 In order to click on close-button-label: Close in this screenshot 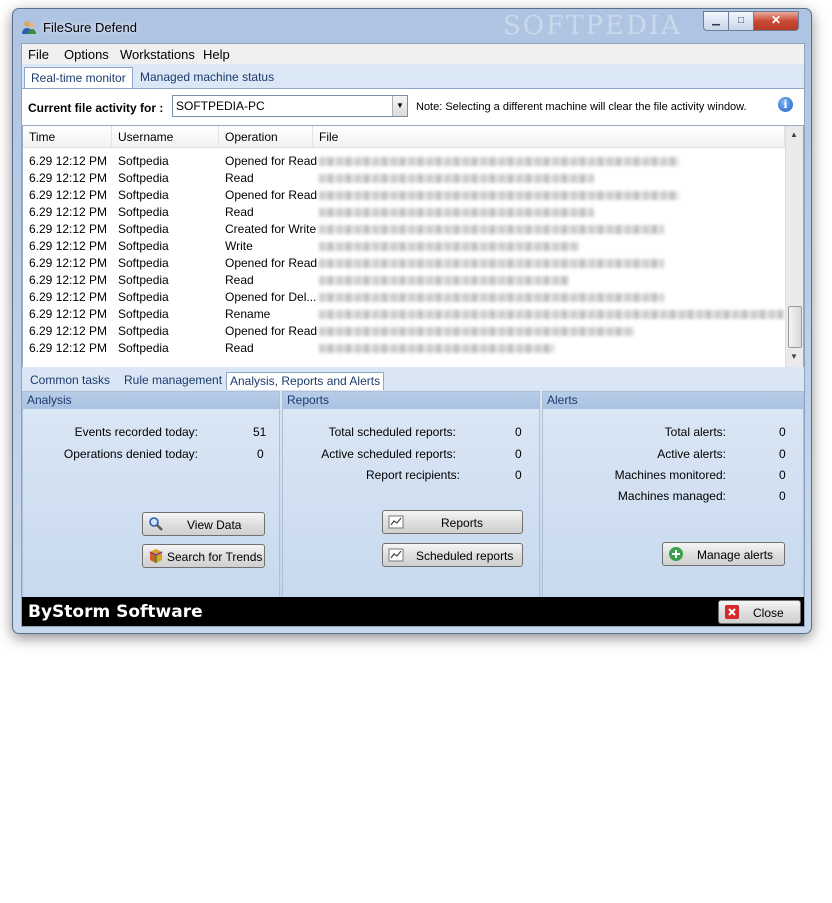, I will do `click(768, 613)`.